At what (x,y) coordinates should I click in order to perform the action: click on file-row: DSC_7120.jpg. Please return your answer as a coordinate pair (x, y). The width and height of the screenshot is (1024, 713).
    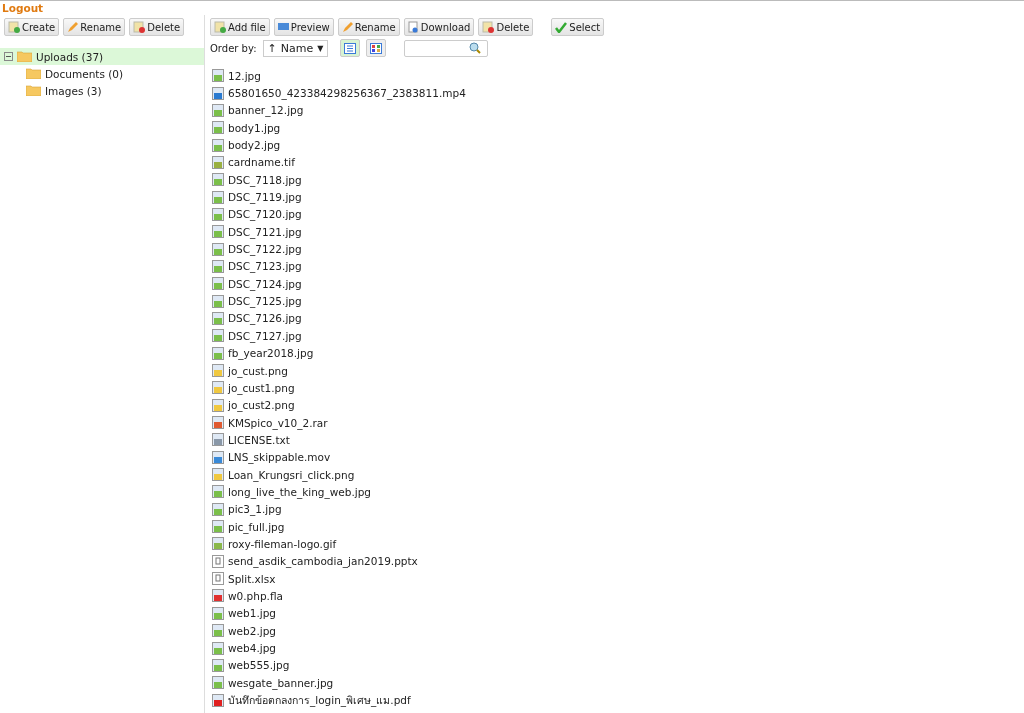
    Looking at the image, I should click on (617, 214).